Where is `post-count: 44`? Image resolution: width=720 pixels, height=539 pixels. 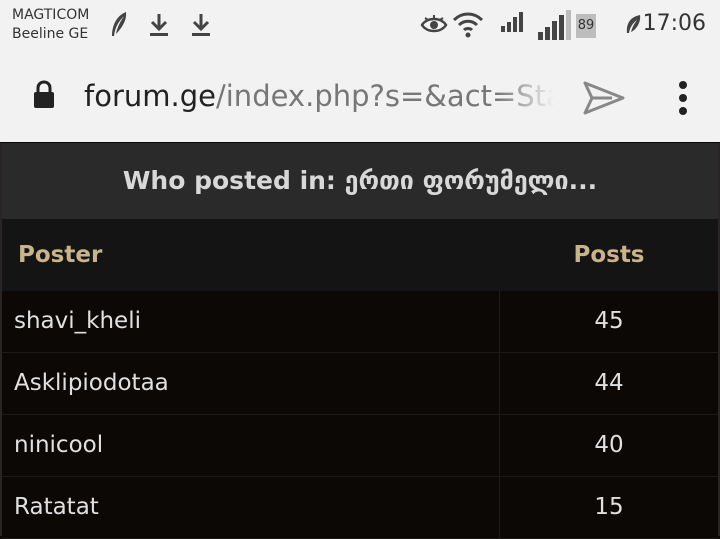
post-count: 44 is located at coordinates (609, 383).